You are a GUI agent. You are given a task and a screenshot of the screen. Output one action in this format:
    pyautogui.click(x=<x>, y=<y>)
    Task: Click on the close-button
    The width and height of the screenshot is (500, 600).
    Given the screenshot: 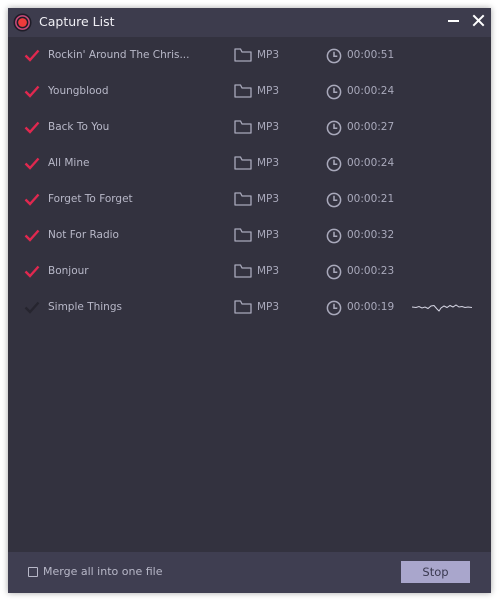 What is the action you would take?
    pyautogui.click(x=479, y=21)
    